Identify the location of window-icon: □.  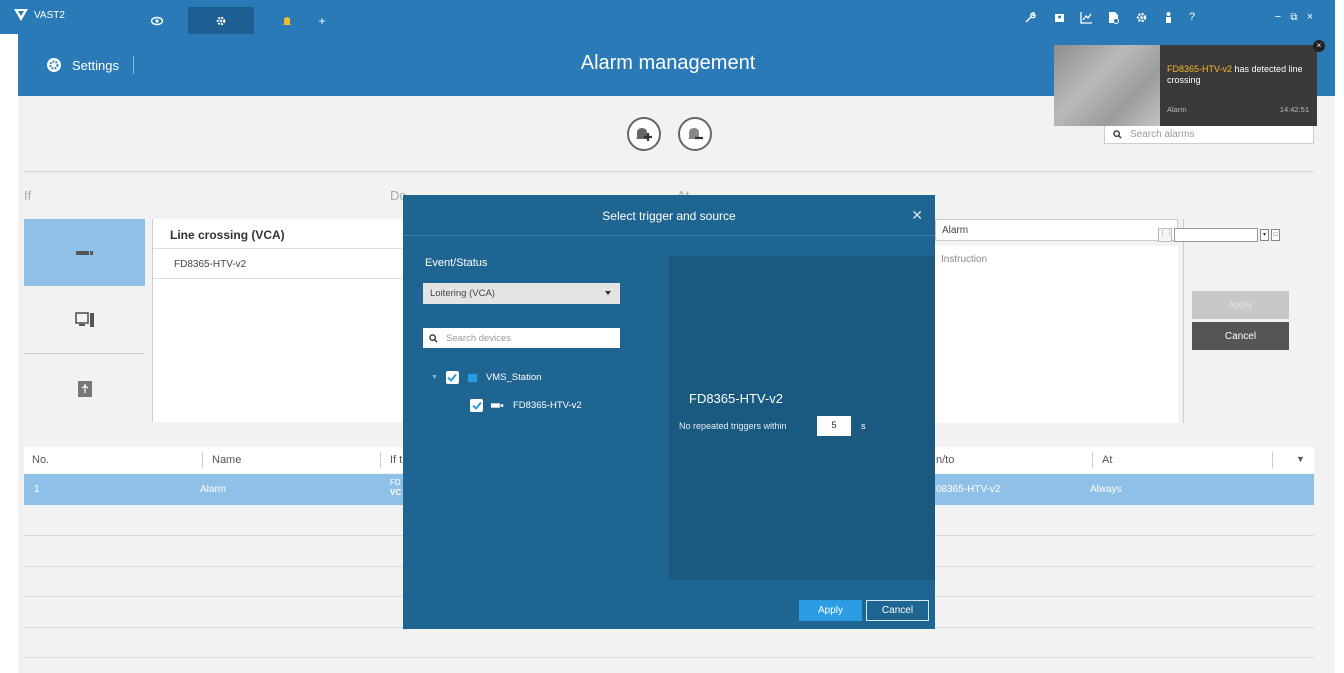
(1275, 234).